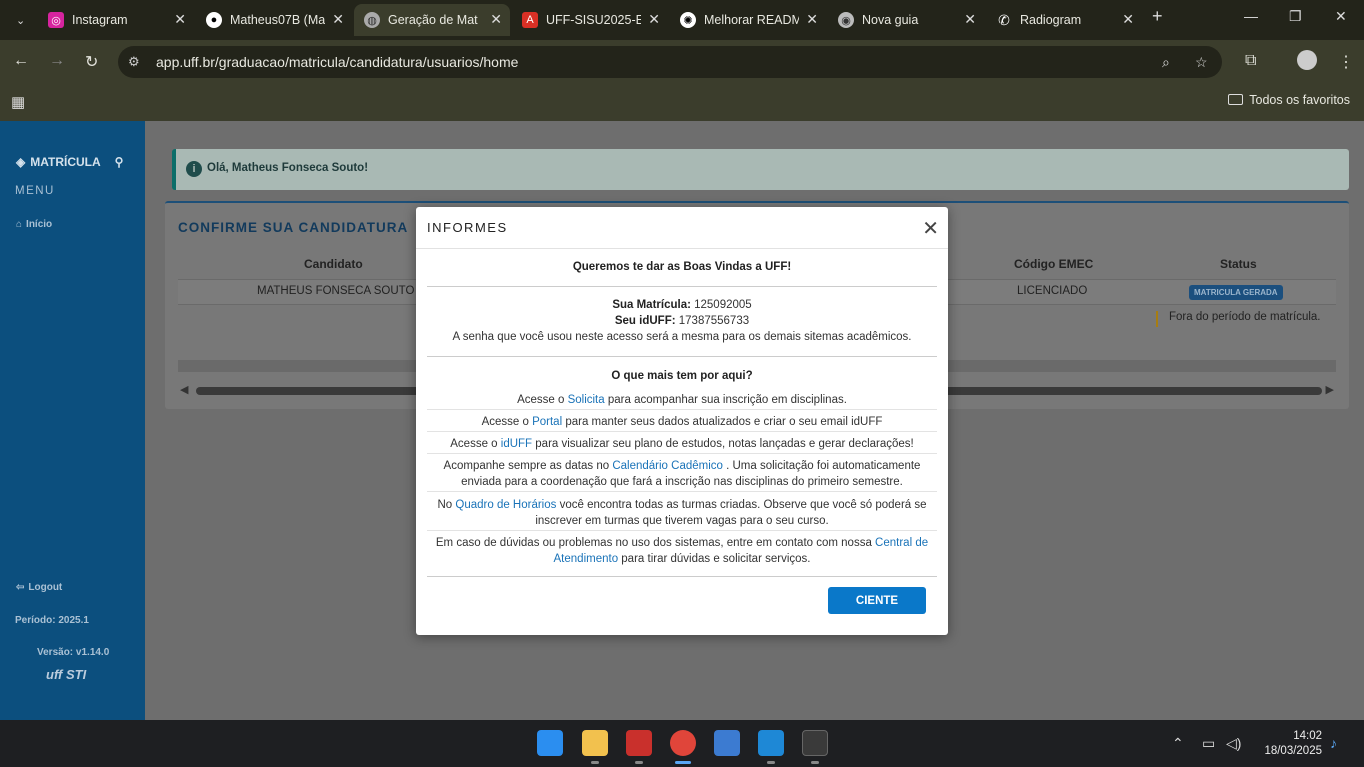 Image resolution: width=1364 pixels, height=767 pixels. What do you see at coordinates (595, 743) in the screenshot?
I see `file-explorer-icon` at bounding box center [595, 743].